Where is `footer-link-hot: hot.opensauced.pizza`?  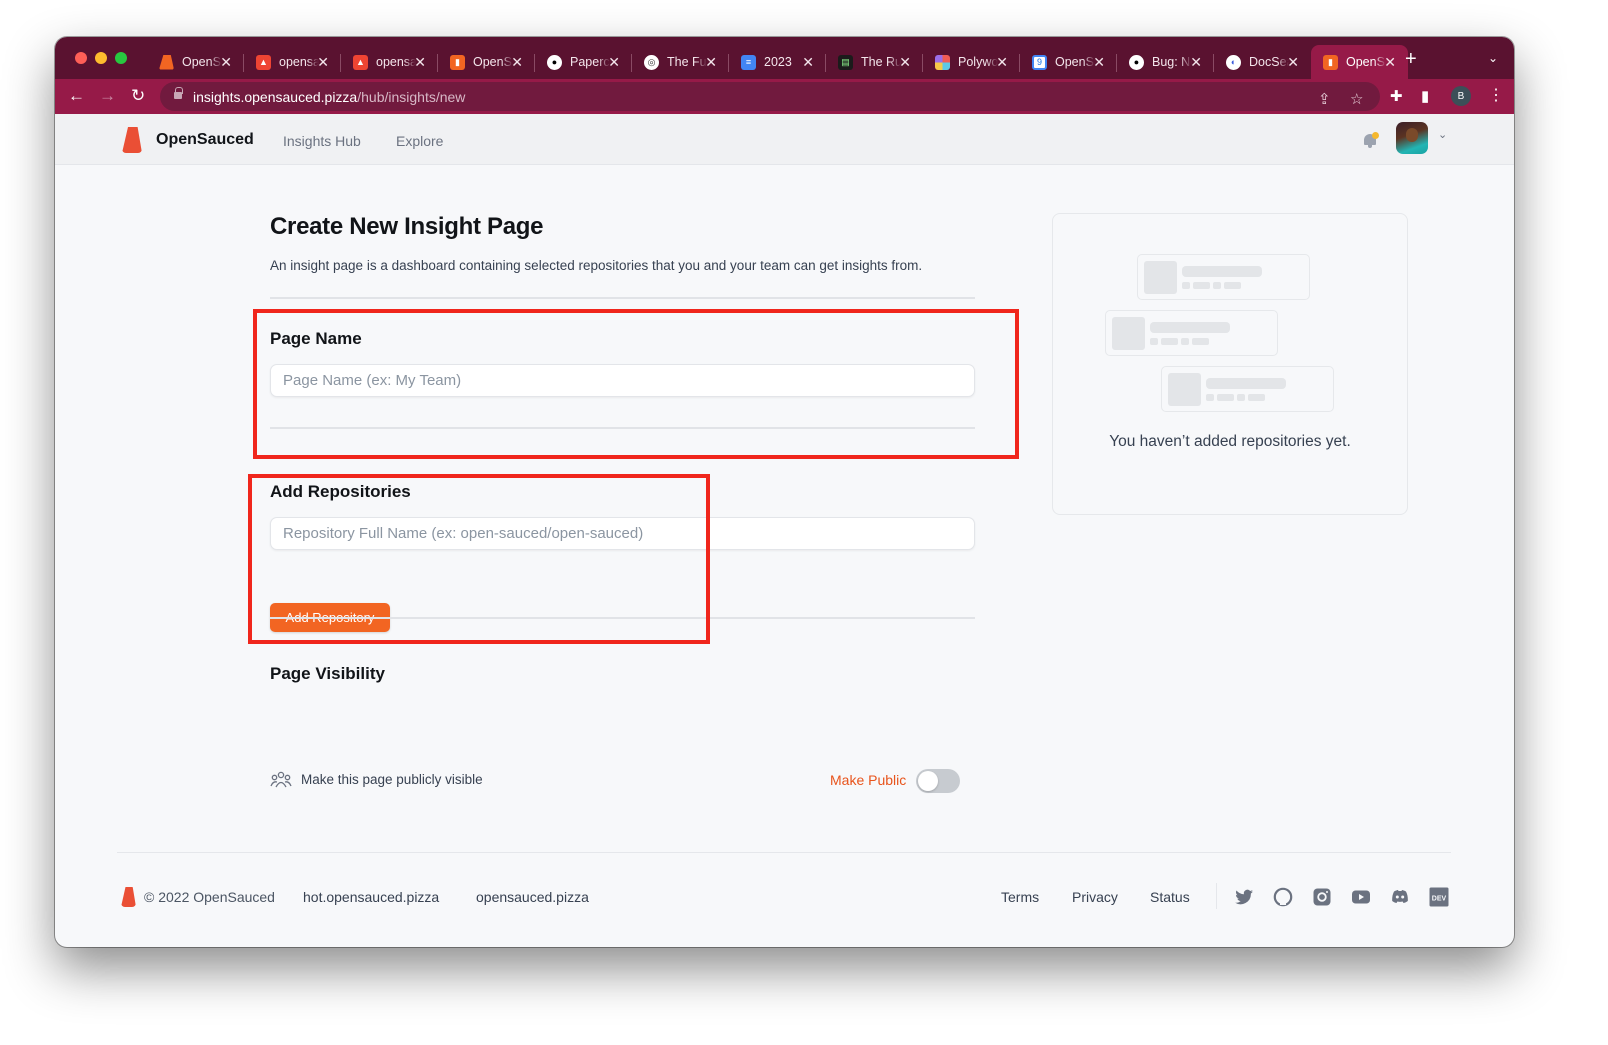 footer-link-hot: hot.opensauced.pizza is located at coordinates (371, 897).